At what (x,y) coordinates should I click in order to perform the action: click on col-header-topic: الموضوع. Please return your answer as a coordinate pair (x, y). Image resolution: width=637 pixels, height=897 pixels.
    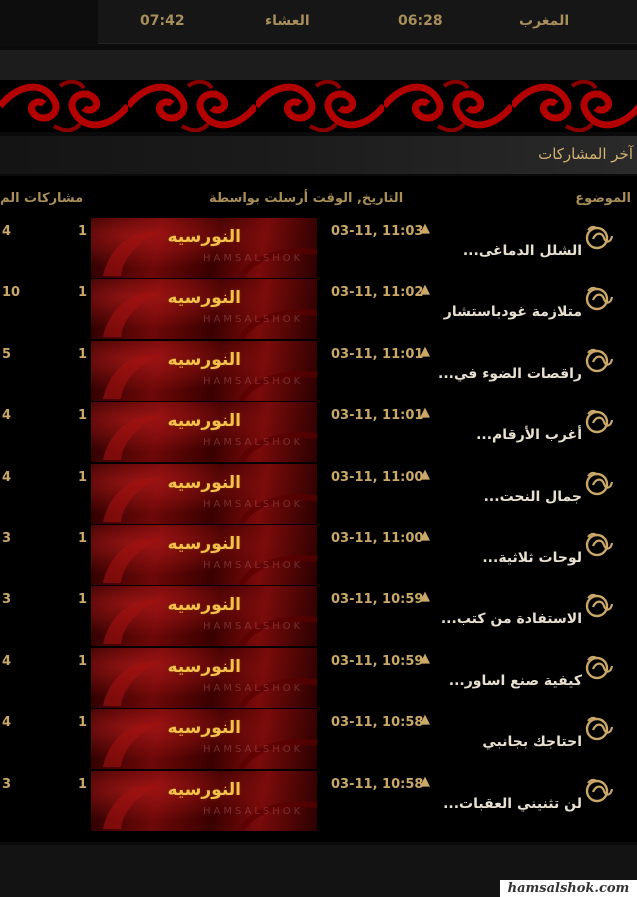
    Looking at the image, I should click on (603, 198).